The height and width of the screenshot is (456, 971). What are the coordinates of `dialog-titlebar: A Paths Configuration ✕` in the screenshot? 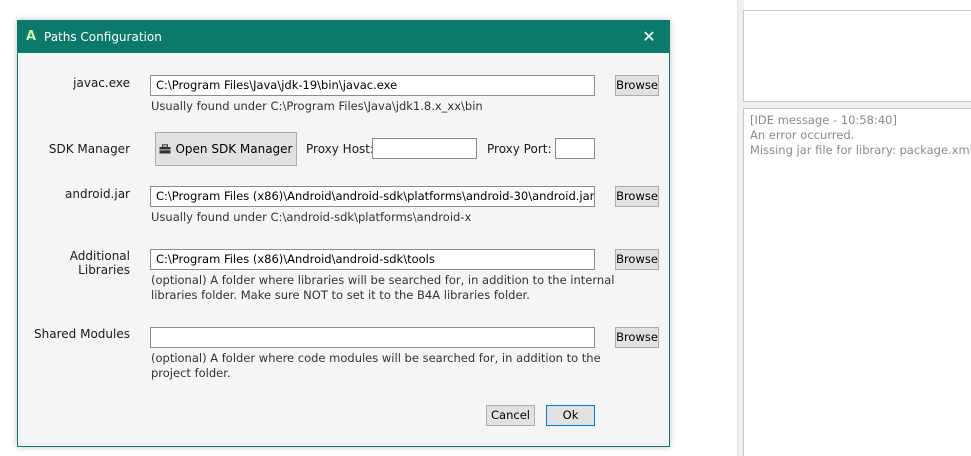 It's located at (343, 37).